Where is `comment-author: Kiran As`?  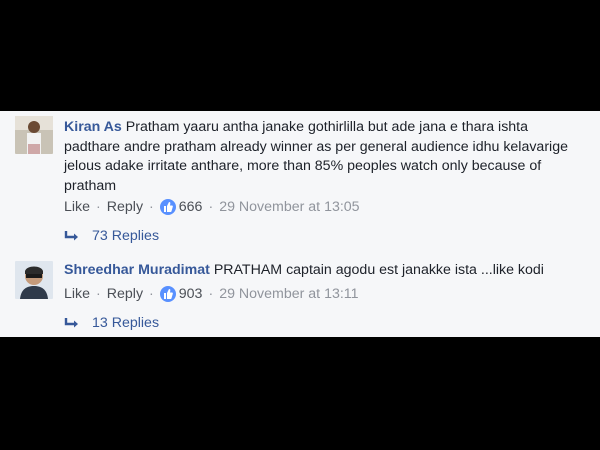 comment-author: Kiran As is located at coordinates (93, 127).